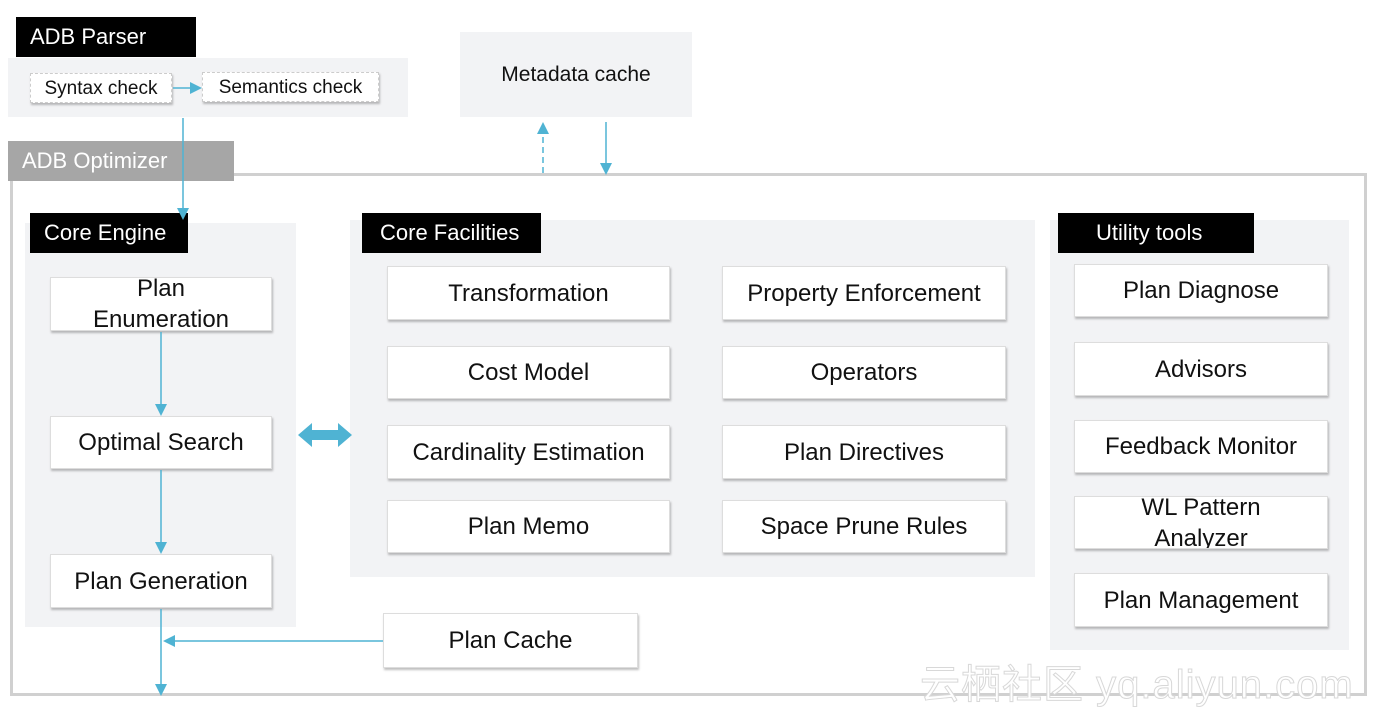 The height and width of the screenshot is (710, 1388). What do you see at coordinates (1137, 685) in the screenshot?
I see `watermark: 云栖社区 yq.aliyun.com` at bounding box center [1137, 685].